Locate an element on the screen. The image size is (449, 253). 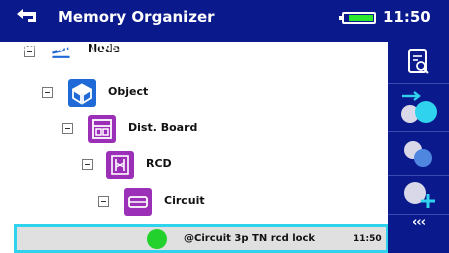
tree-node-dist-board: Dist. Board is located at coordinates (120, 129).